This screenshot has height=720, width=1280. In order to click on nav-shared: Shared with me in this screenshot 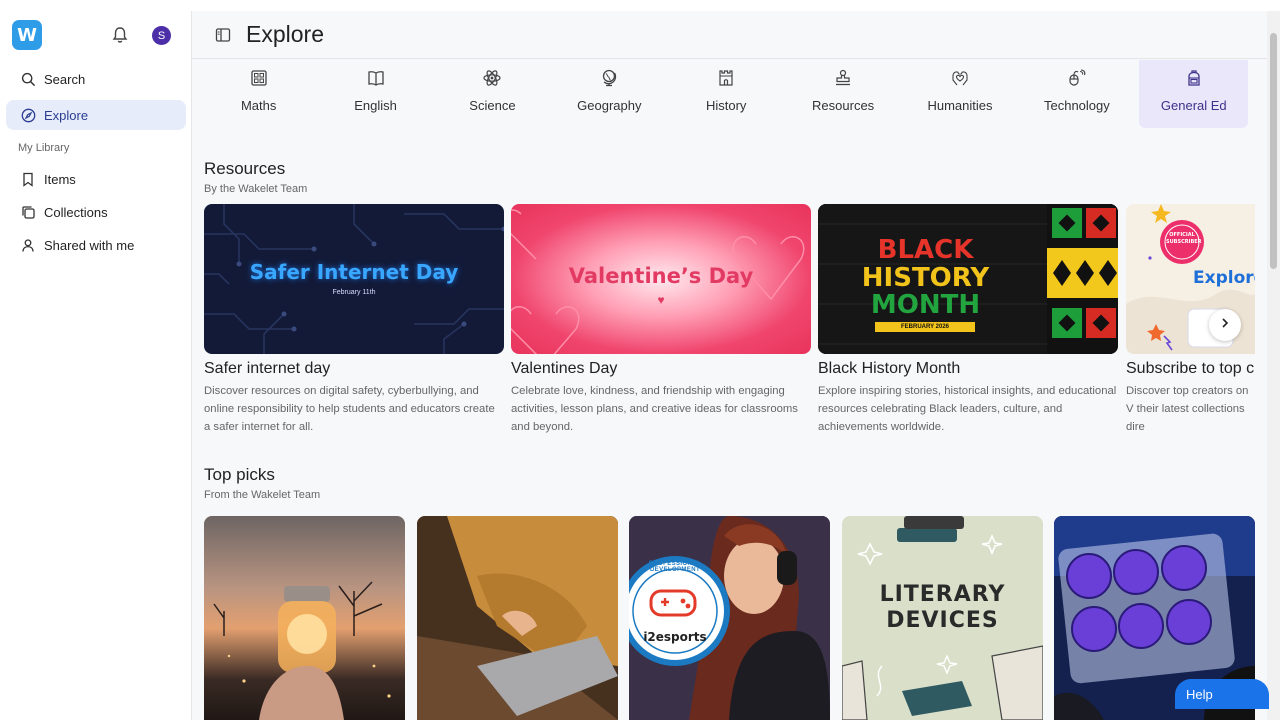, I will do `click(96, 245)`.